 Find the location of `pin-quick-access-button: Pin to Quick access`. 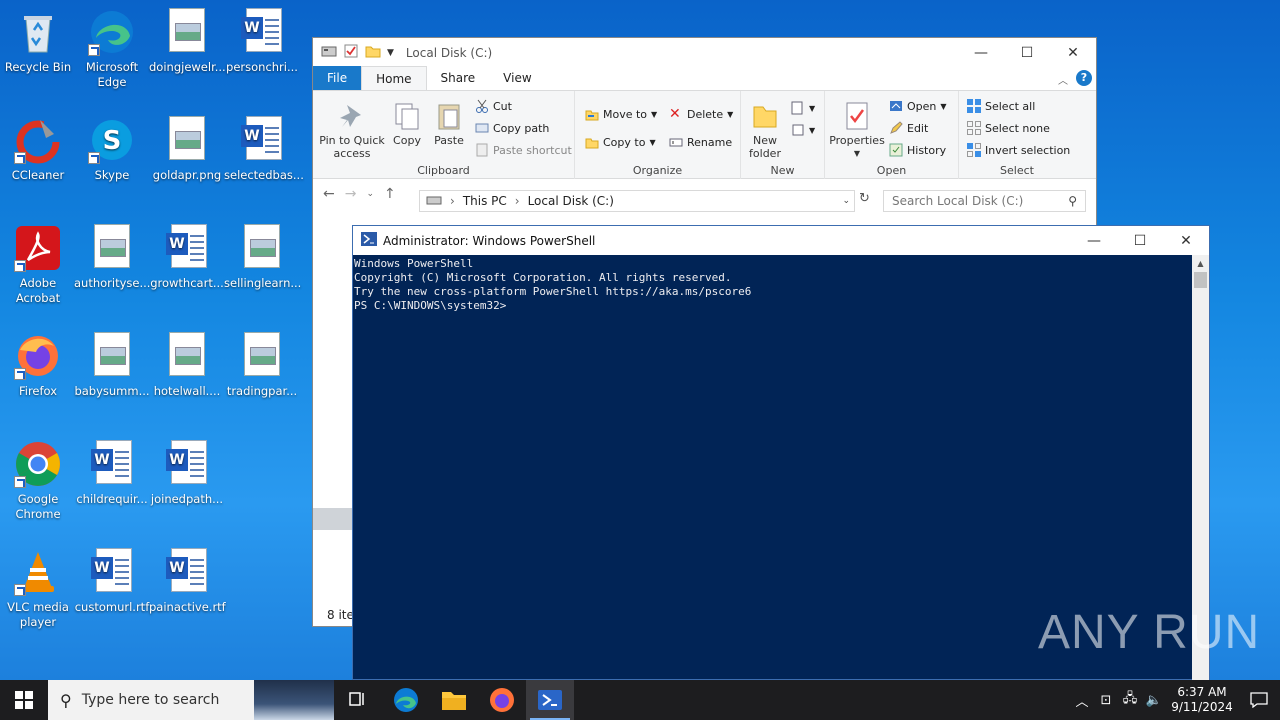

pin-quick-access-button: Pin to Quick access is located at coordinates (352, 130).